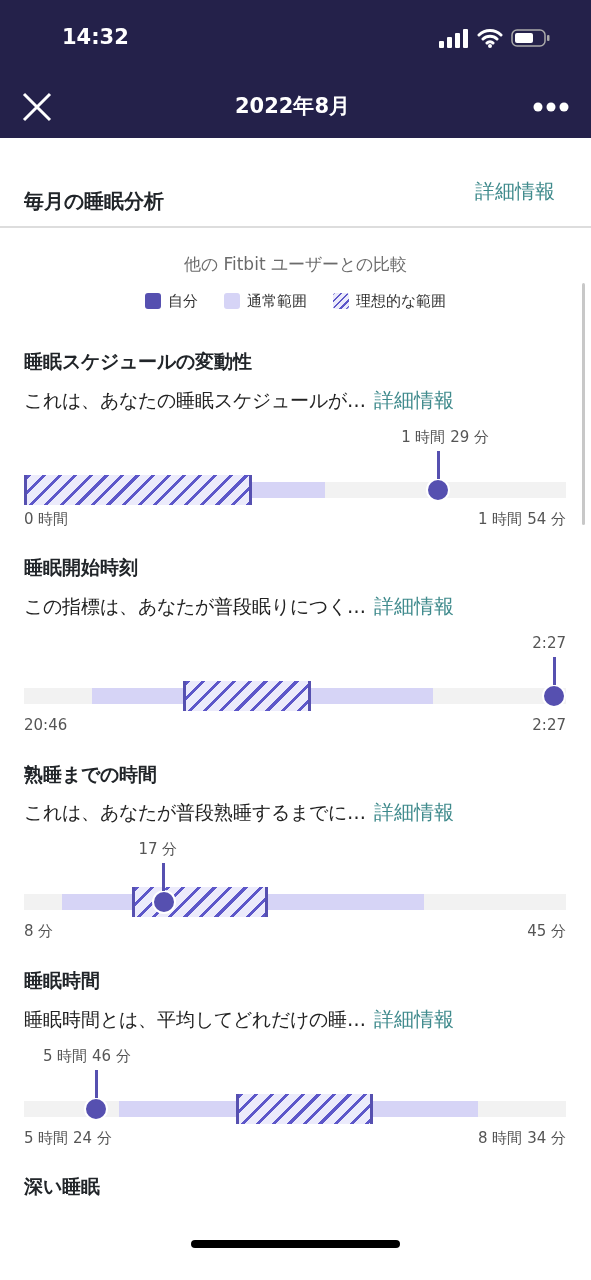 The image size is (591, 1280). I want to click on range-swatch-icon, so click(232, 300).